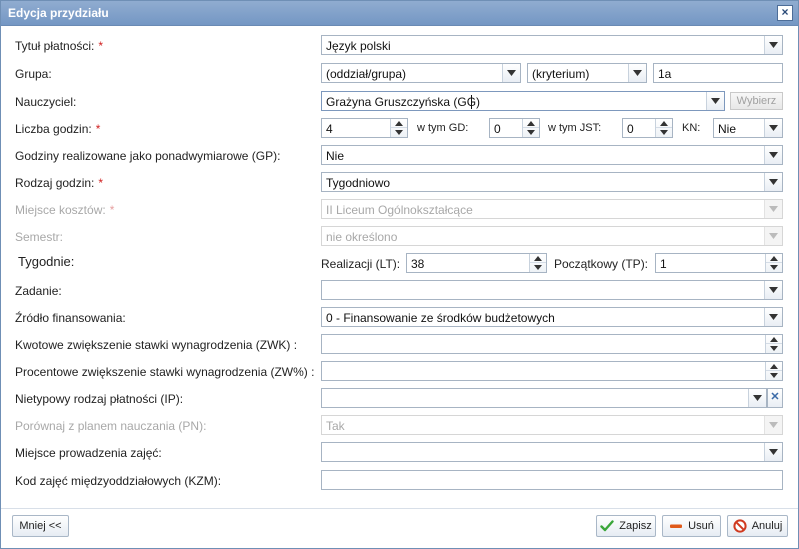  Describe the element at coordinates (552, 480) in the screenshot. I see `kzm-input` at that location.